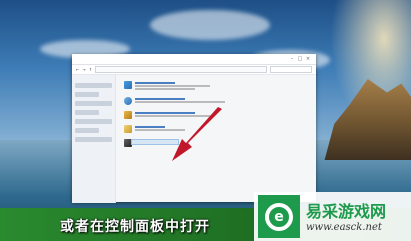 Image resolution: width=411 pixels, height=241 pixels. What do you see at coordinates (135, 227) in the screenshot?
I see `video-subtitle: 或者在控制面板中打开` at bounding box center [135, 227].